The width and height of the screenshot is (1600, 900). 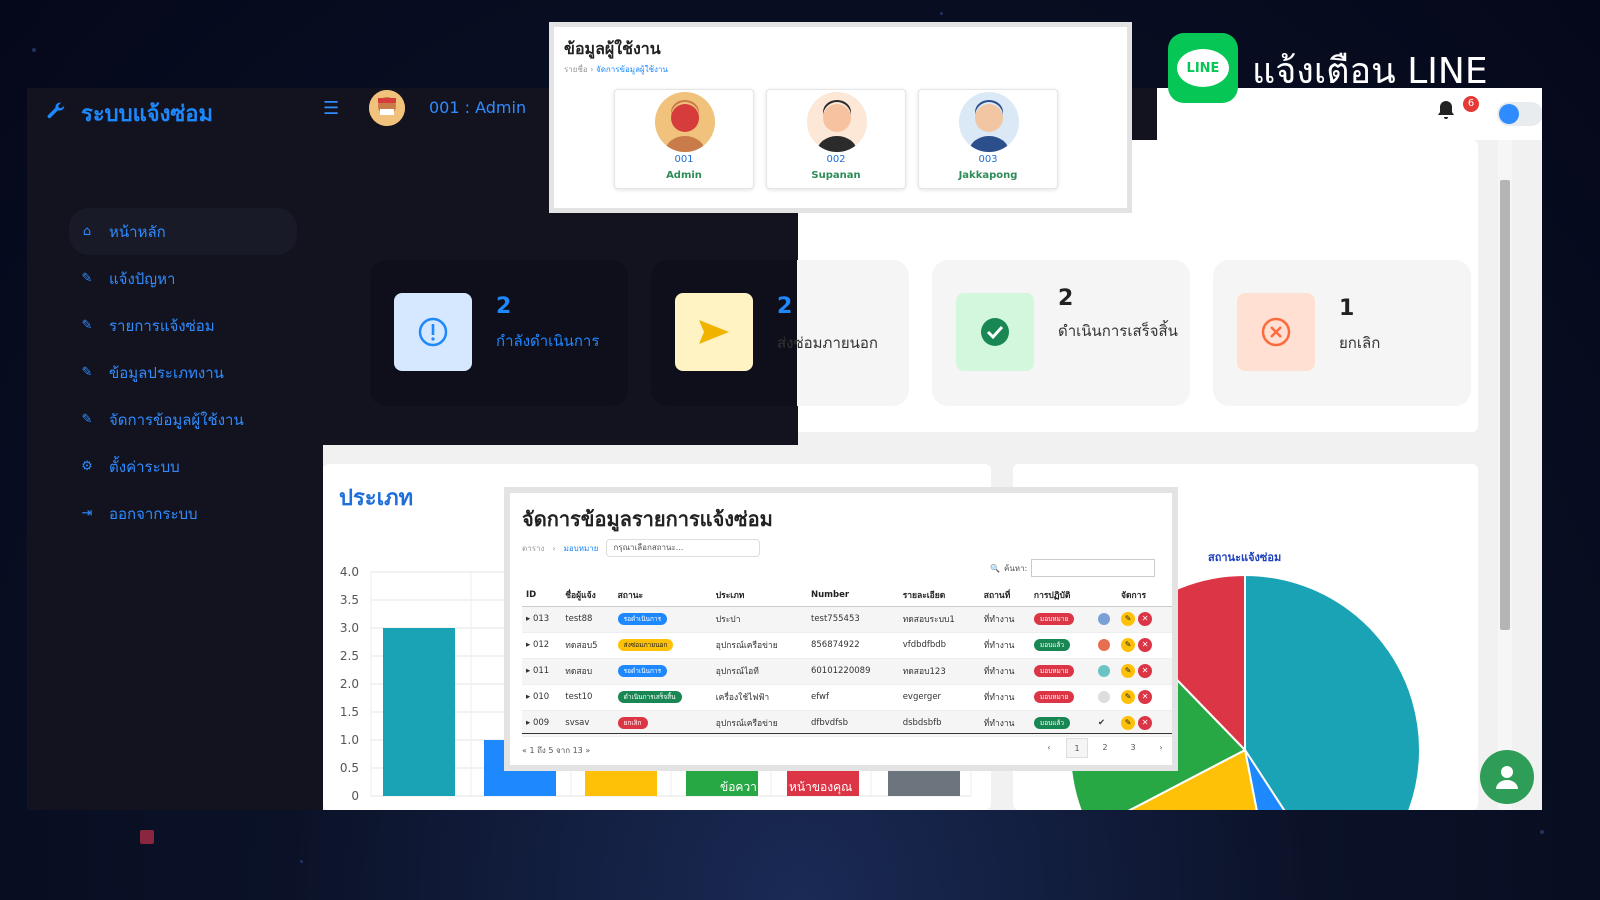 What do you see at coordinates (759, 645) in the screenshot?
I see `cell-type: อุปกรณ์เครือข่าย` at bounding box center [759, 645].